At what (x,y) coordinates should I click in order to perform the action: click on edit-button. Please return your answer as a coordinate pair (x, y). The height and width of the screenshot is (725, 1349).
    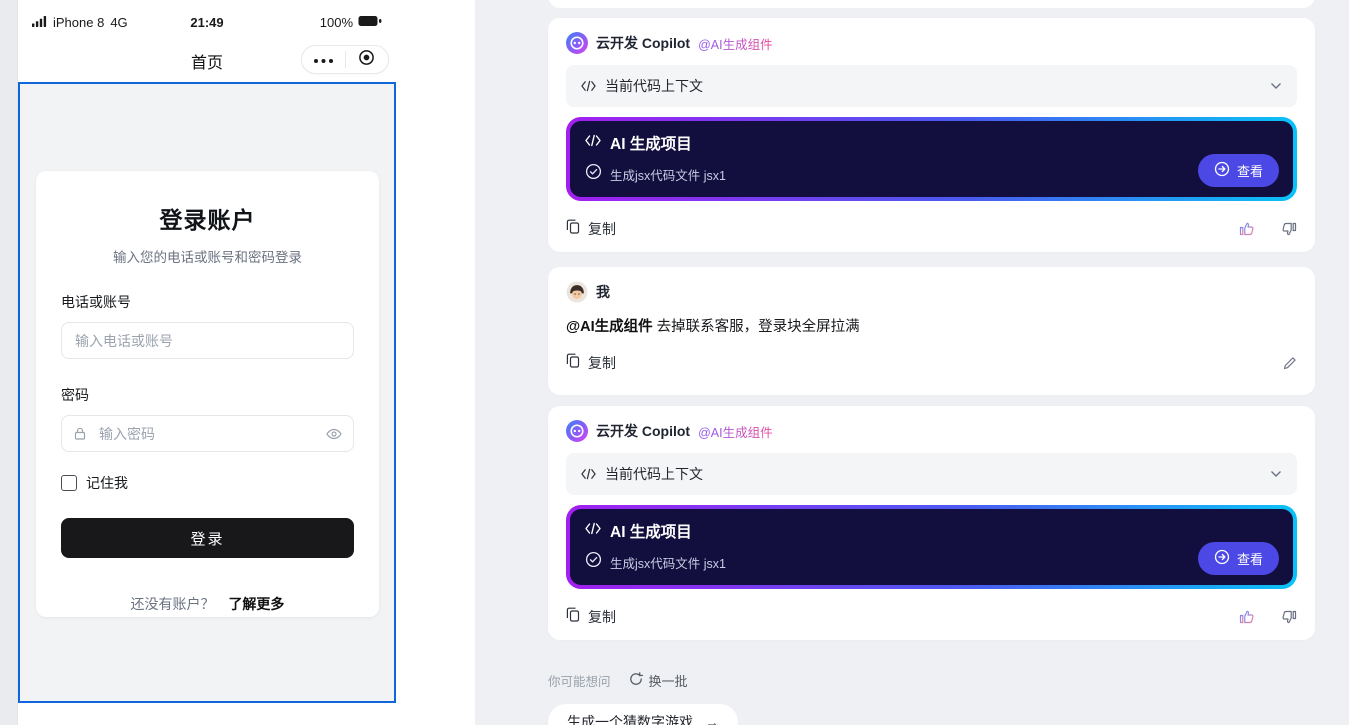
    Looking at the image, I should click on (1289, 363).